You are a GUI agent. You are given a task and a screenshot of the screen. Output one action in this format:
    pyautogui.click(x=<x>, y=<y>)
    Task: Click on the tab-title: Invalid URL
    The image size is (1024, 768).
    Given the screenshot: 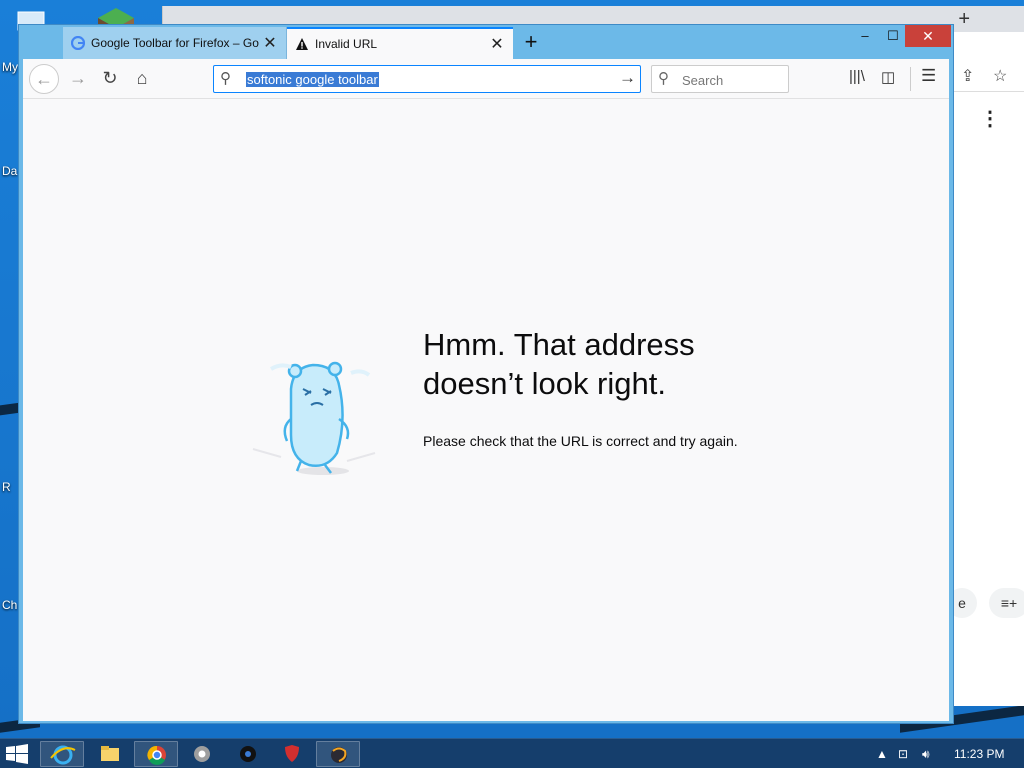 What is the action you would take?
    pyautogui.click(x=346, y=44)
    